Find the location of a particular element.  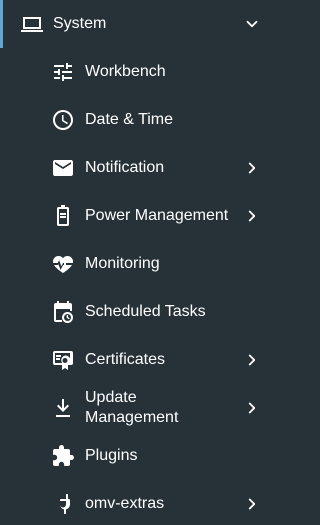

sidebar-item-certificates: Certificates is located at coordinates (144, 360).